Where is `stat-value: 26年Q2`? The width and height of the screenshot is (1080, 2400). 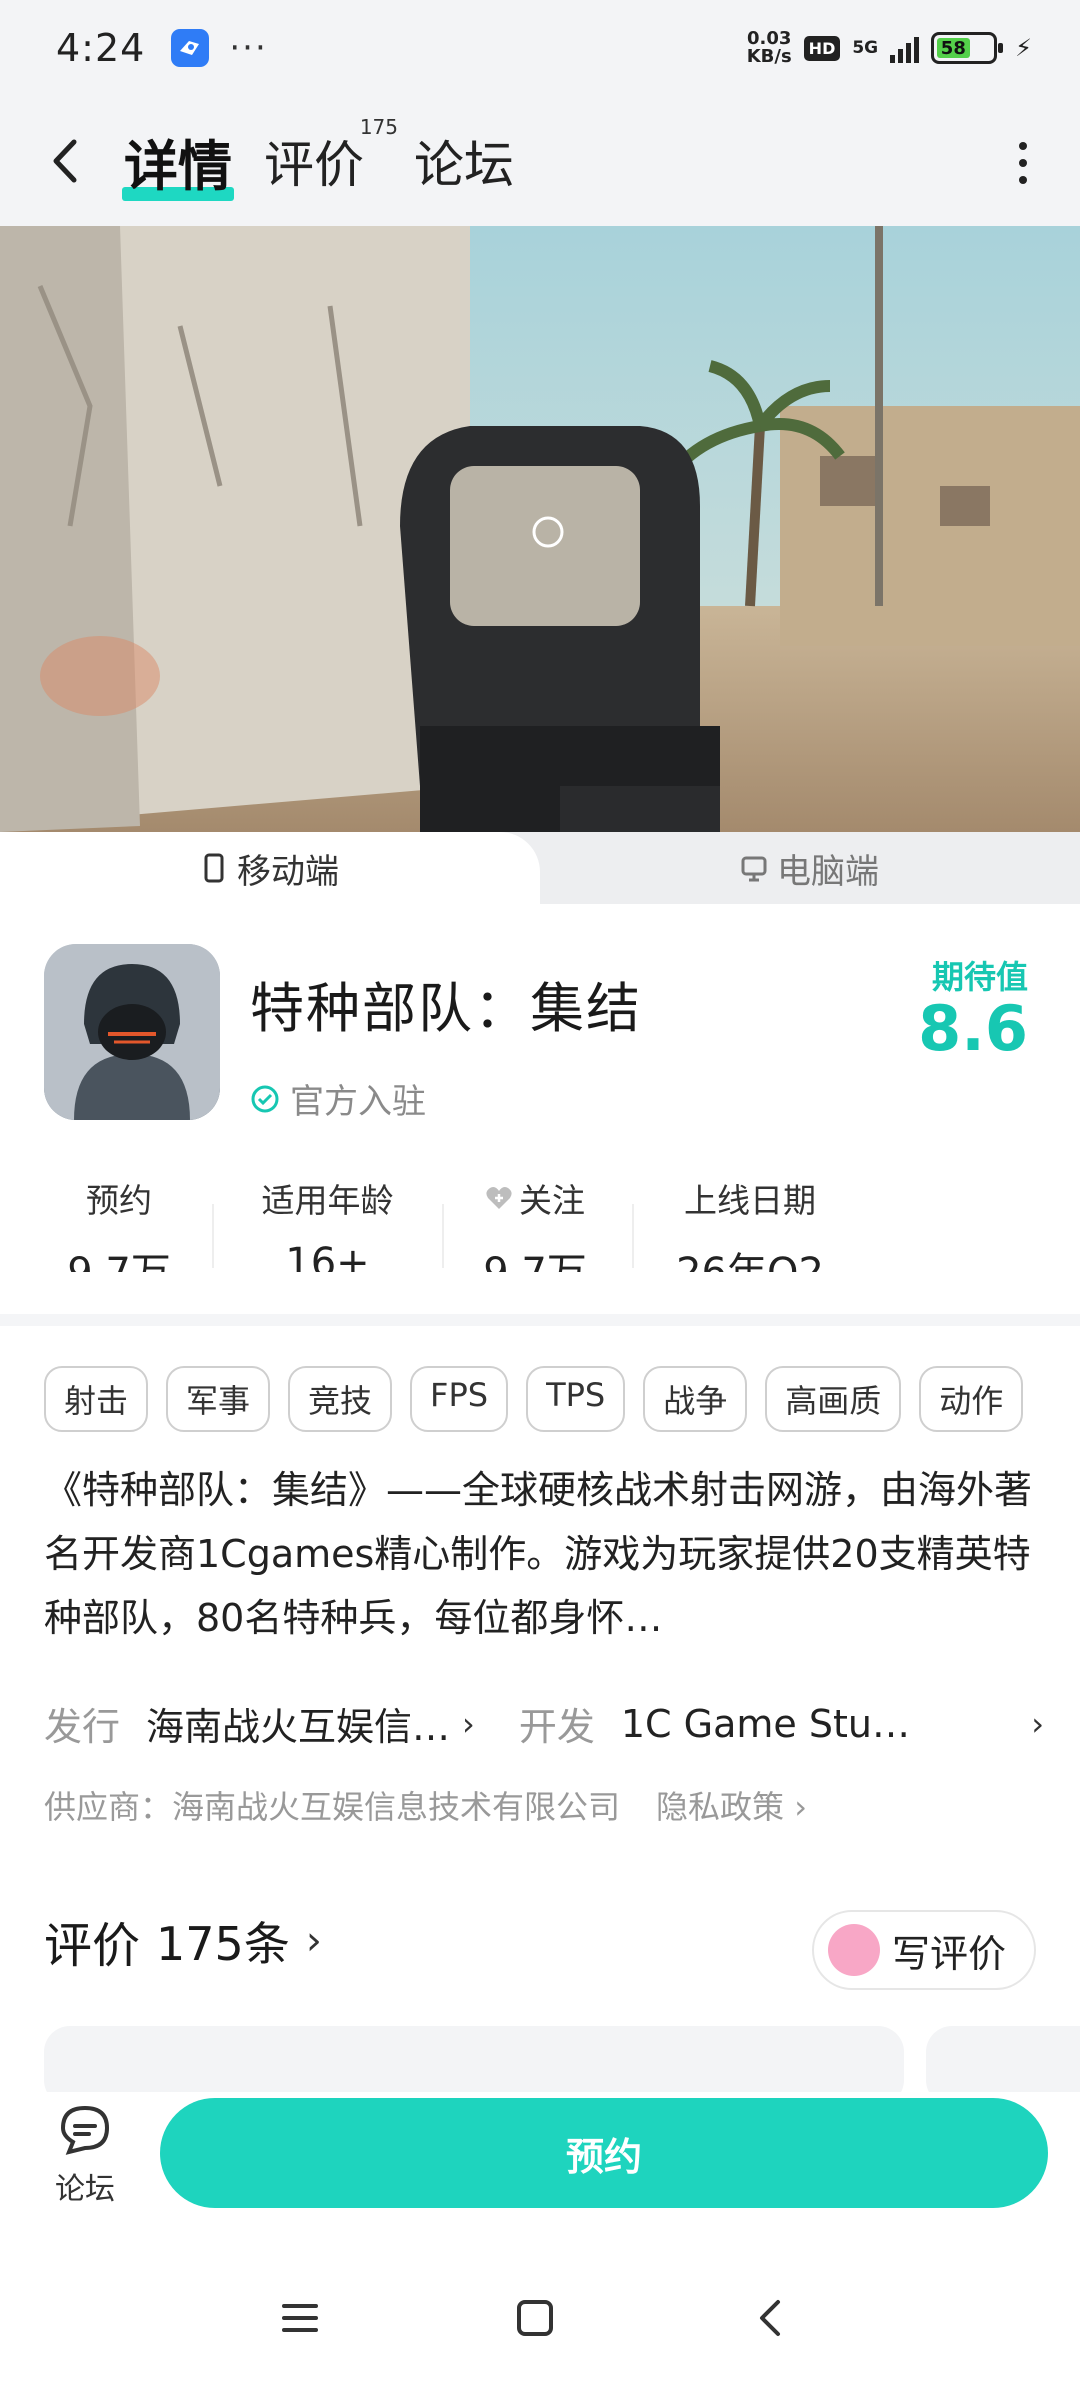 stat-value: 26年Q2 is located at coordinates (750, 1256).